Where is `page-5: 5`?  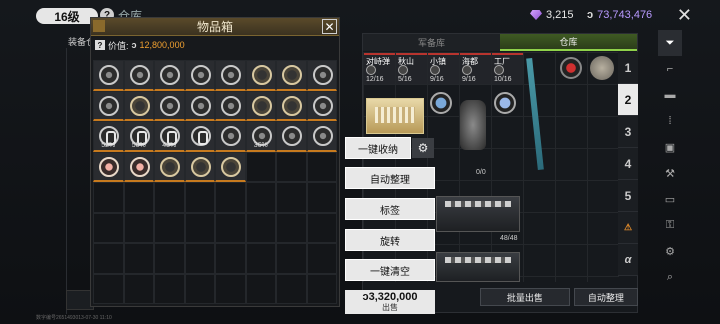 page-5: 5 is located at coordinates (628, 196).